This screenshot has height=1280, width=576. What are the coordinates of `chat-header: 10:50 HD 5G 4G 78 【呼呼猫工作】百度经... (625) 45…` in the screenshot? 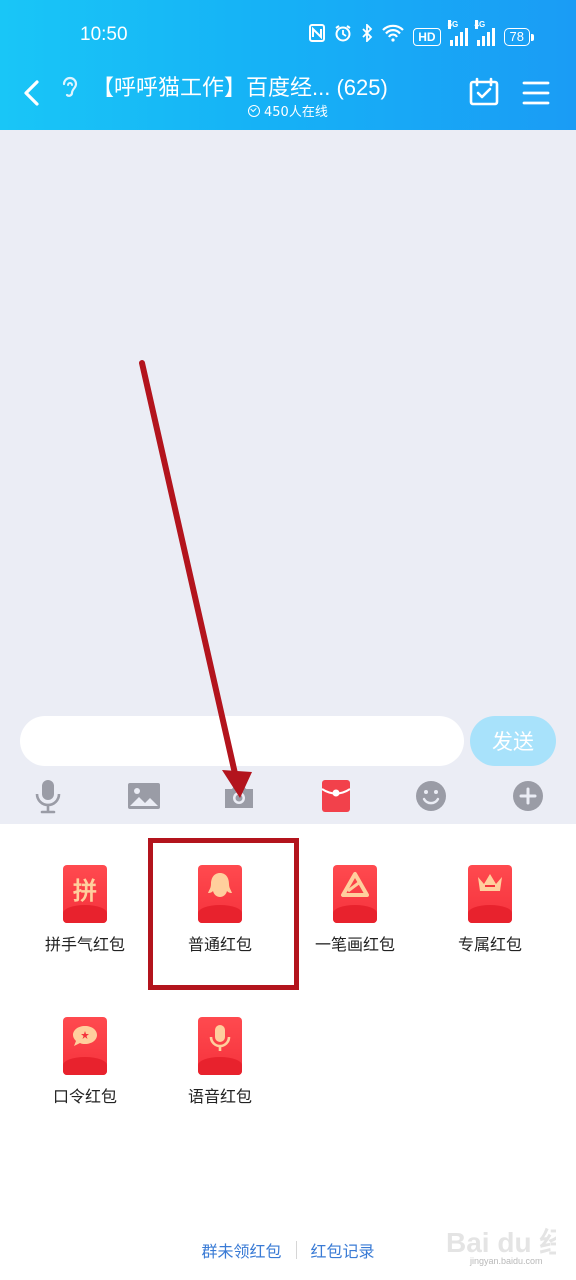 It's located at (288, 65).